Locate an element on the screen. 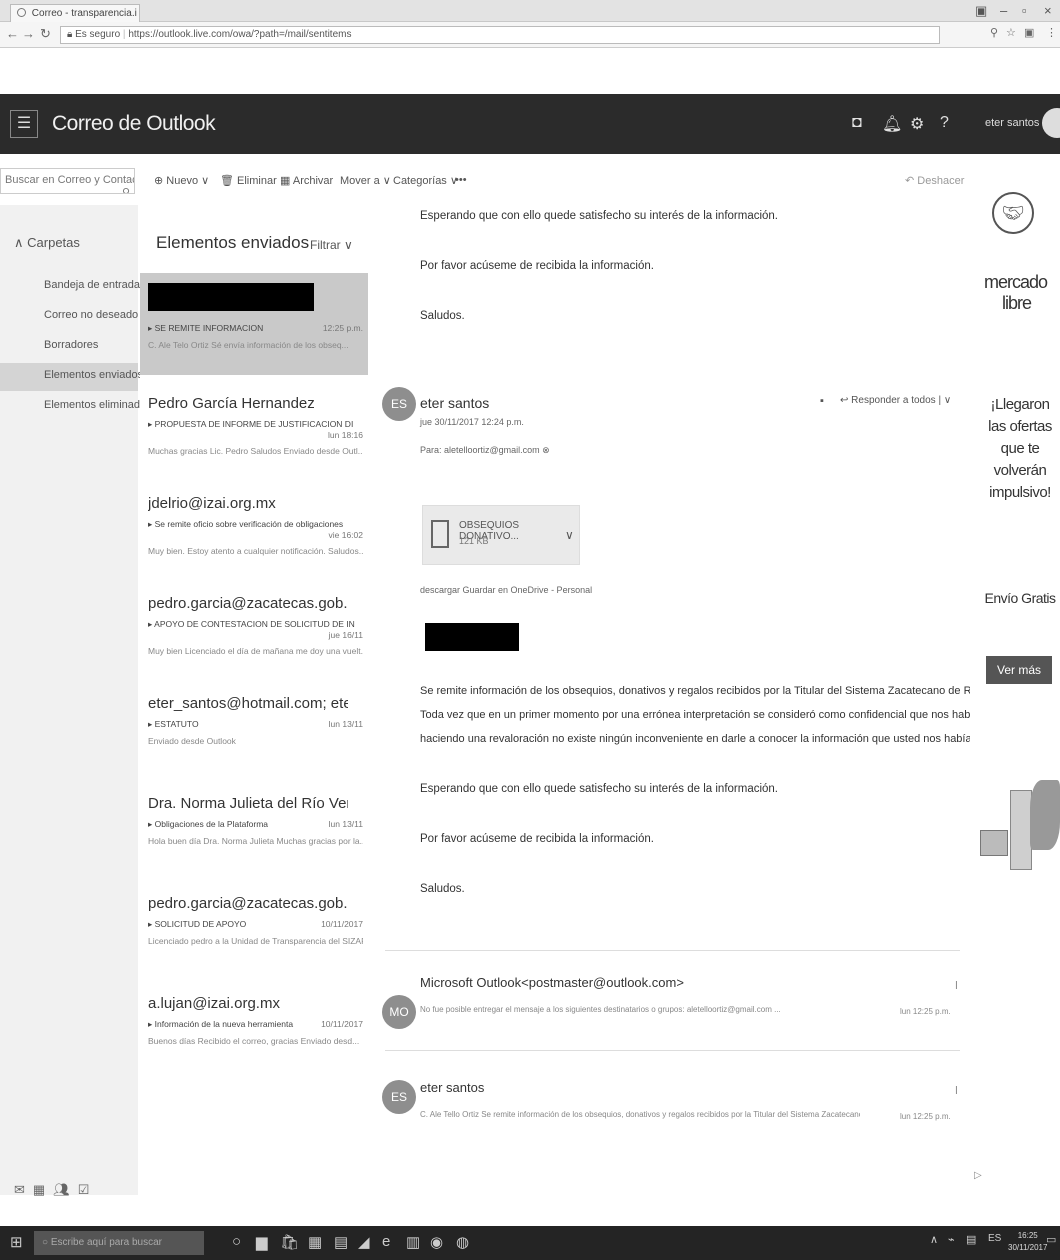  app-icon: ◉ is located at coordinates (436, 1242).